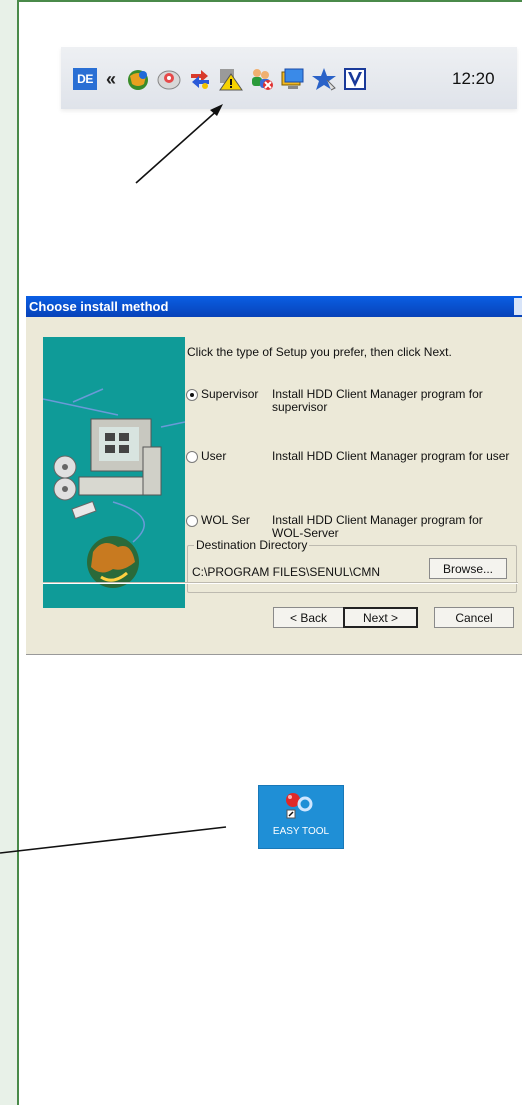 Image resolution: width=522 pixels, height=1105 pixels. I want to click on option-wol-description: Install HDD Client Manager program for, so click(377, 520).